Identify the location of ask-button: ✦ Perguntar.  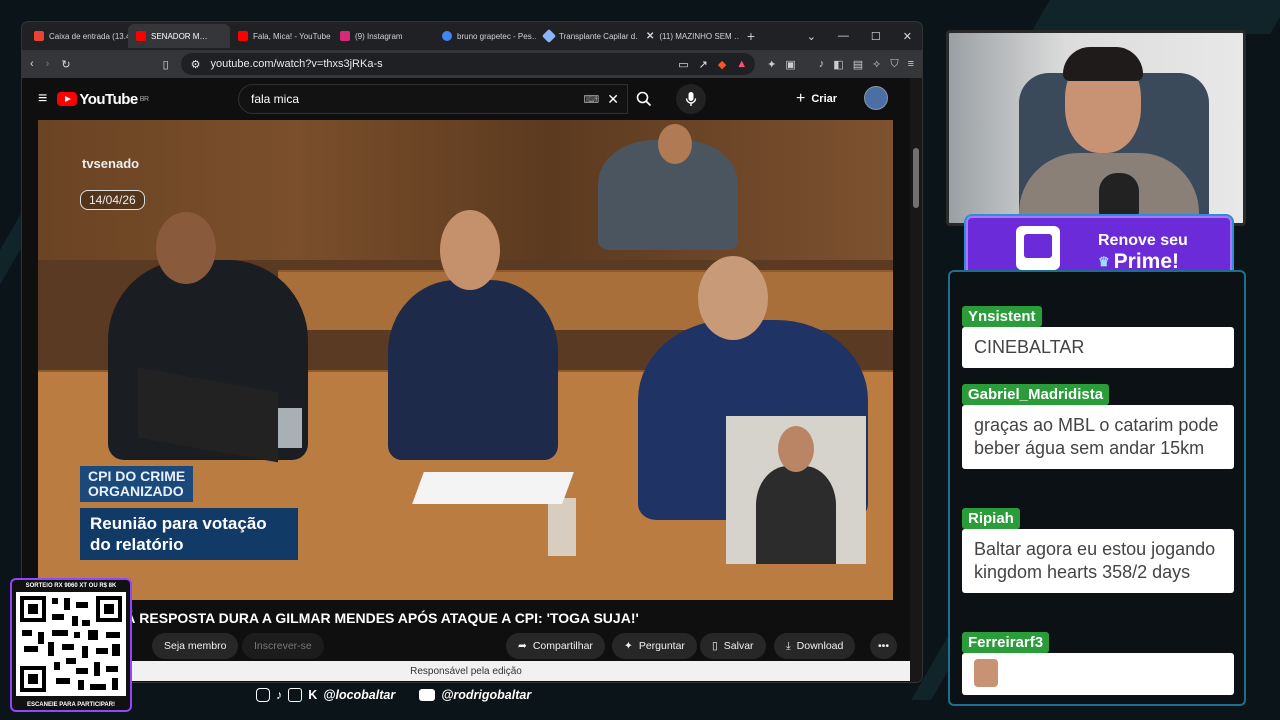
(654, 646).